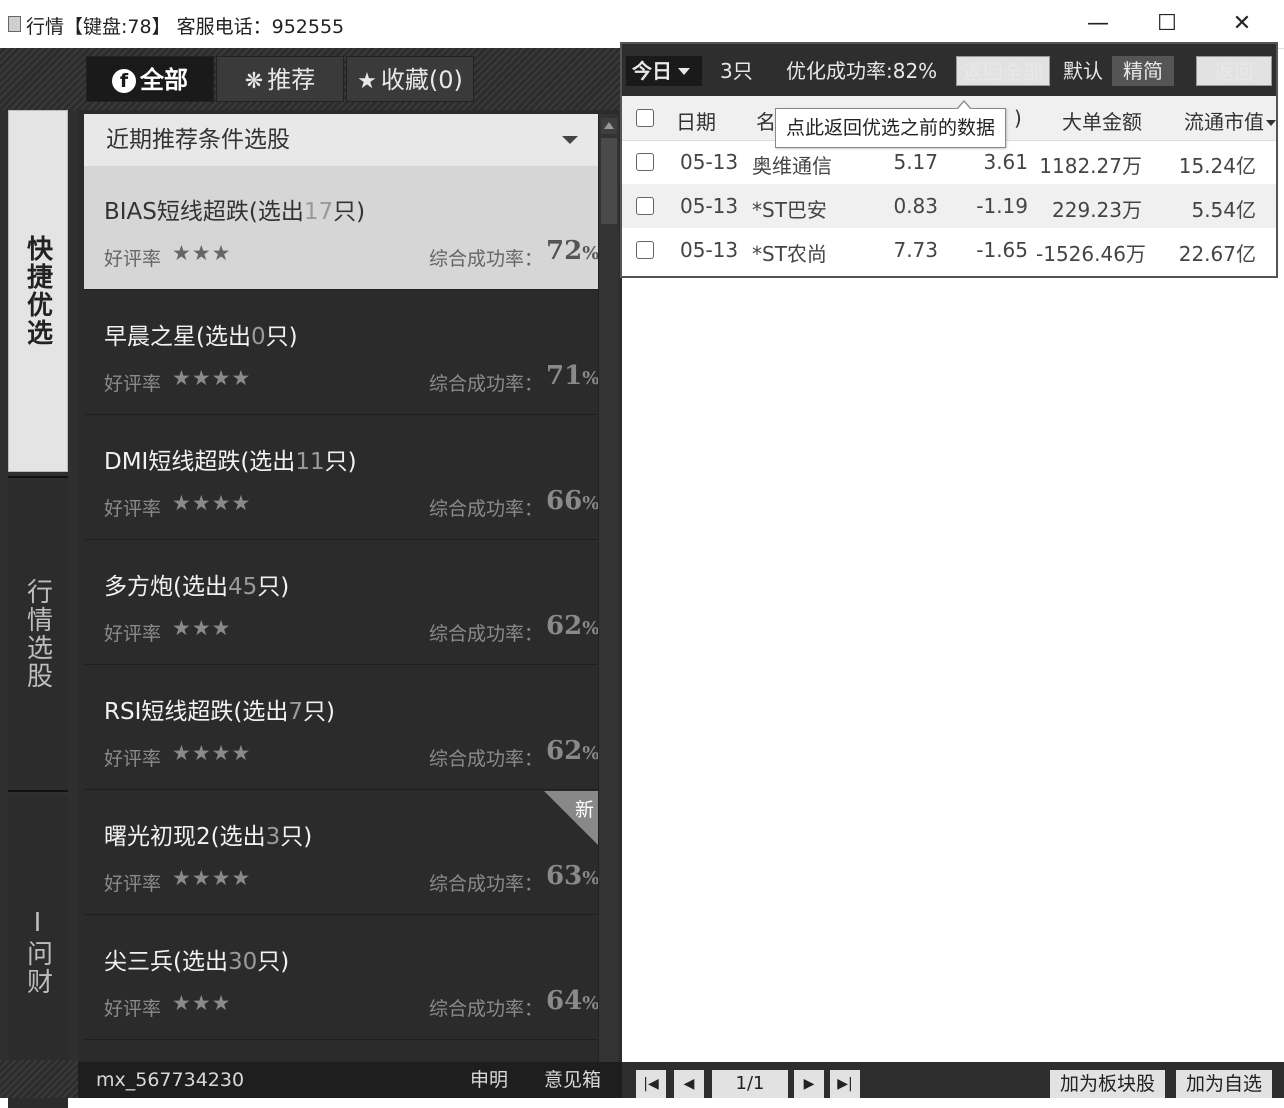 The height and width of the screenshot is (1108, 1284). I want to click on column-date: 日期, so click(696, 120).